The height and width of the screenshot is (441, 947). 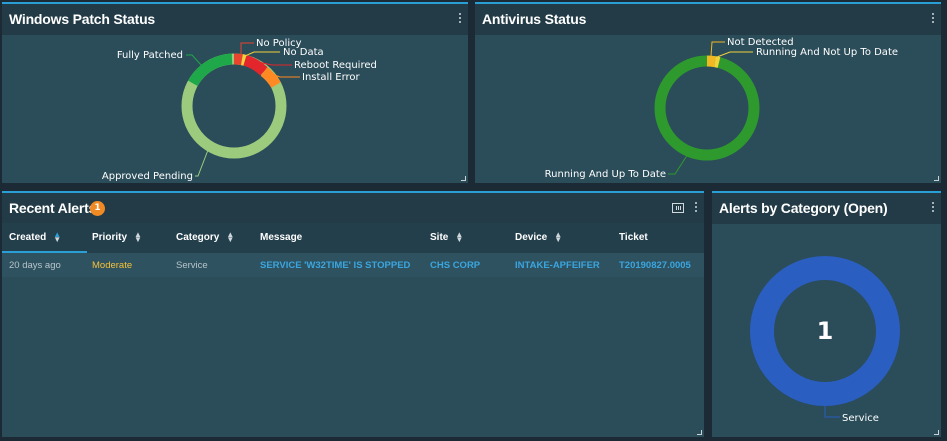 What do you see at coordinates (678, 208) in the screenshot?
I see `columns-icon` at bounding box center [678, 208].